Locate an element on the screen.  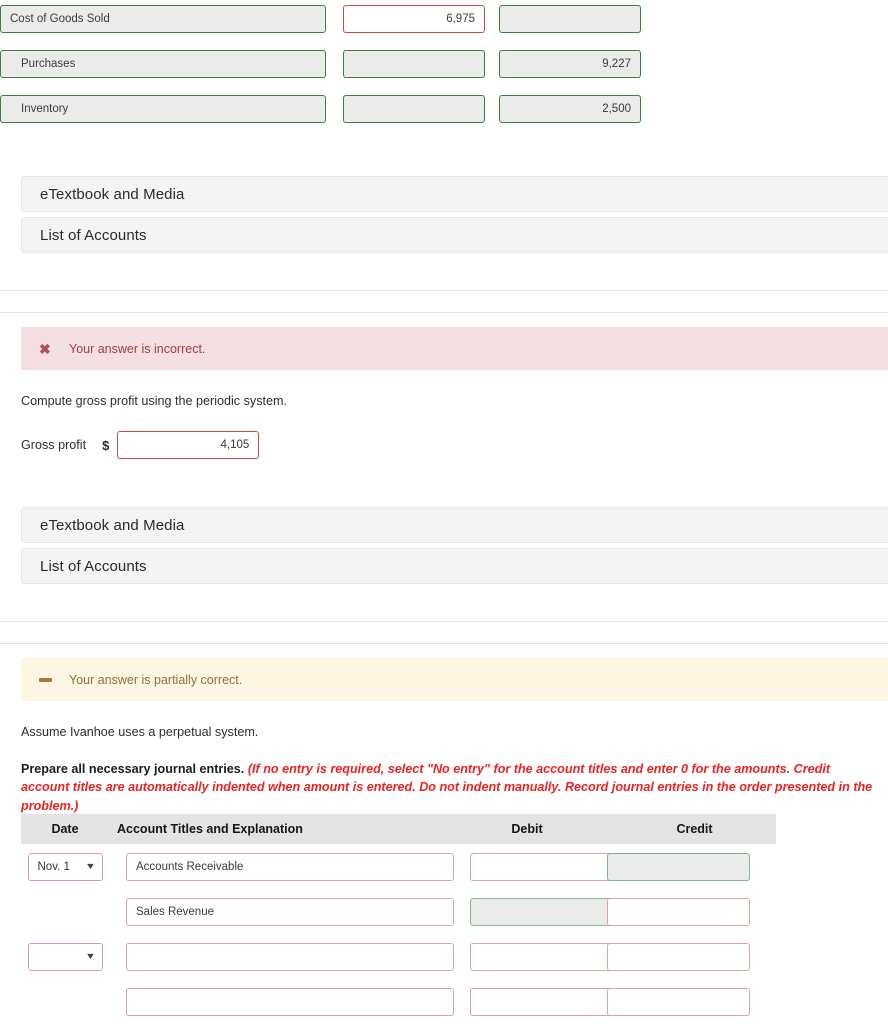
x-mark-icon: ✖ is located at coordinates (45, 348).